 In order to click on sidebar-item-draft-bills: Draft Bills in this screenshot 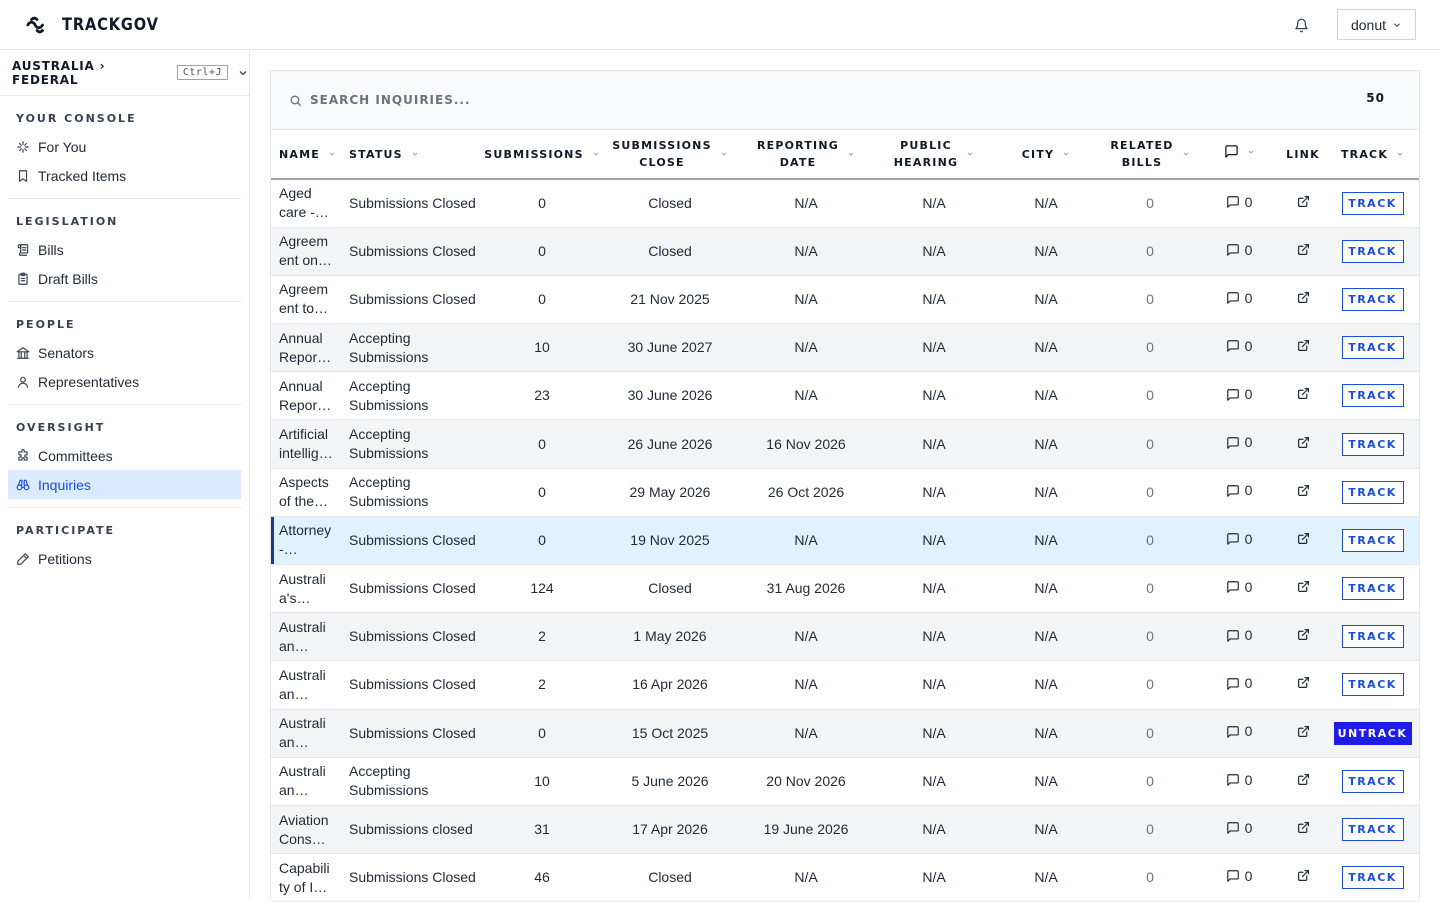, I will do `click(124, 278)`.